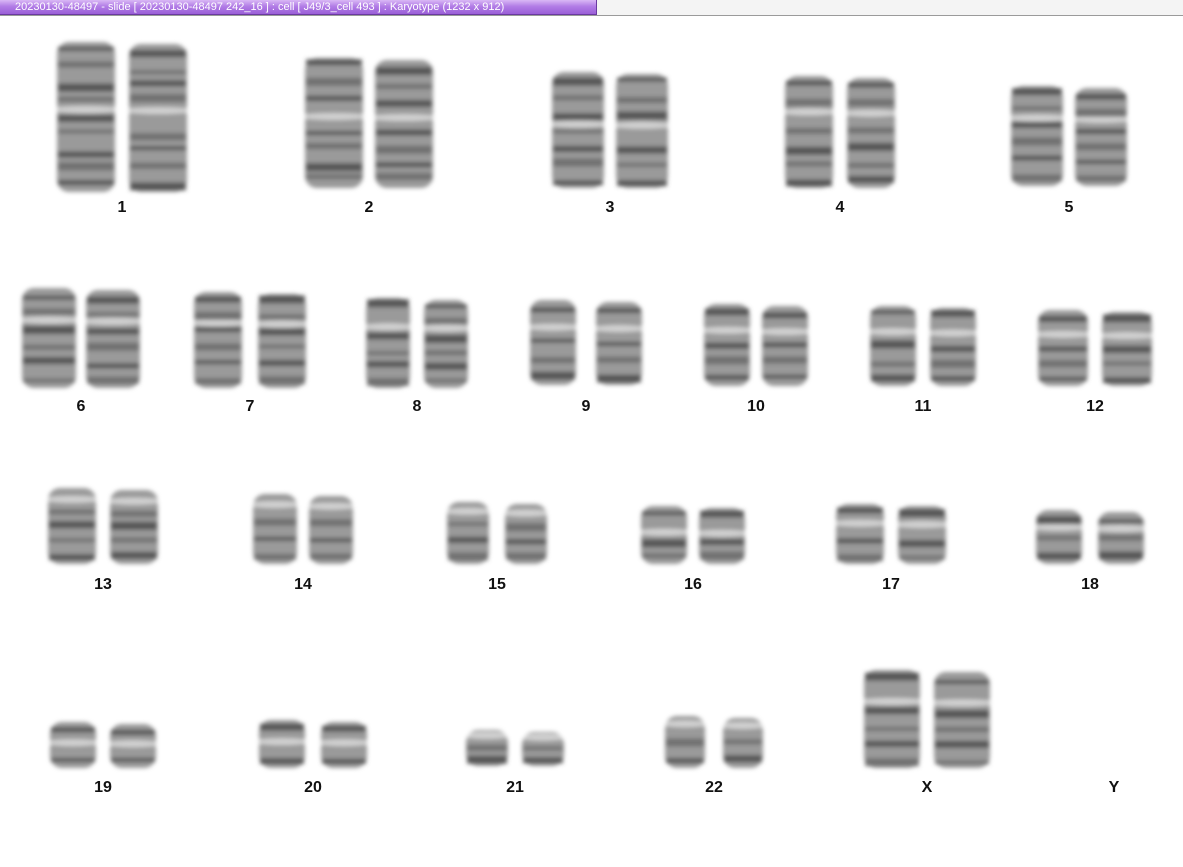 The height and width of the screenshot is (867, 1183). What do you see at coordinates (891, 584) in the screenshot?
I see `chromosome-label-17: 17` at bounding box center [891, 584].